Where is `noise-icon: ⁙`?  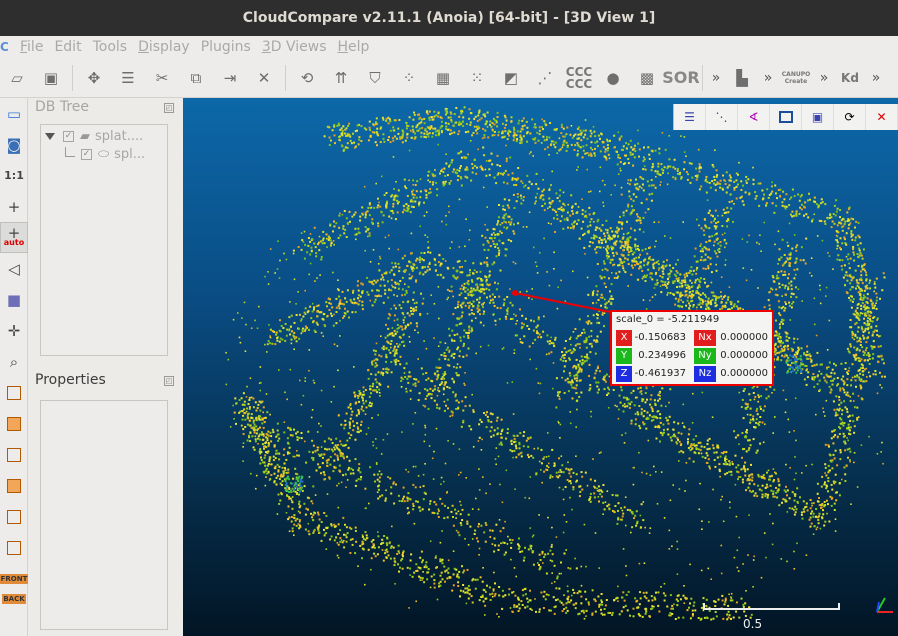 noise-icon: ⁙ is located at coordinates (477, 78).